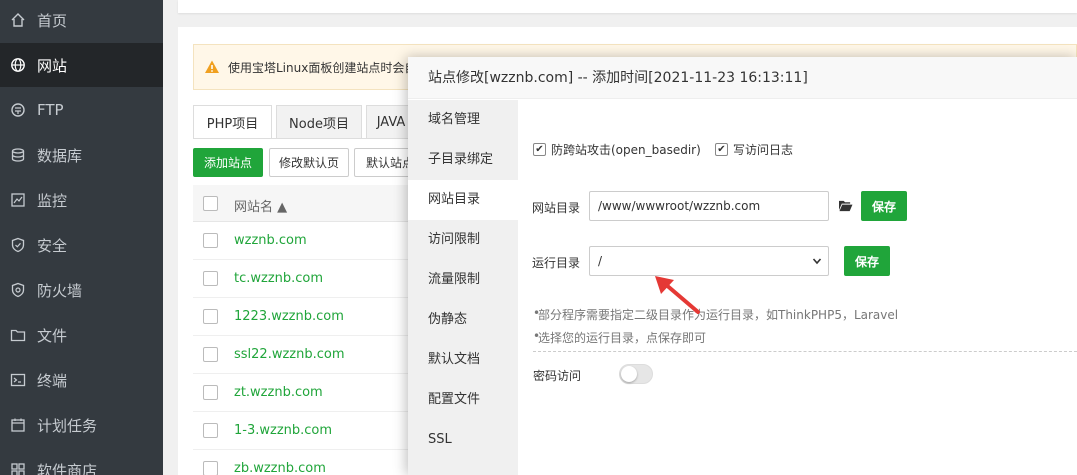 The width and height of the screenshot is (1077, 475). What do you see at coordinates (18, 425) in the screenshot?
I see `calendar-icon` at bounding box center [18, 425].